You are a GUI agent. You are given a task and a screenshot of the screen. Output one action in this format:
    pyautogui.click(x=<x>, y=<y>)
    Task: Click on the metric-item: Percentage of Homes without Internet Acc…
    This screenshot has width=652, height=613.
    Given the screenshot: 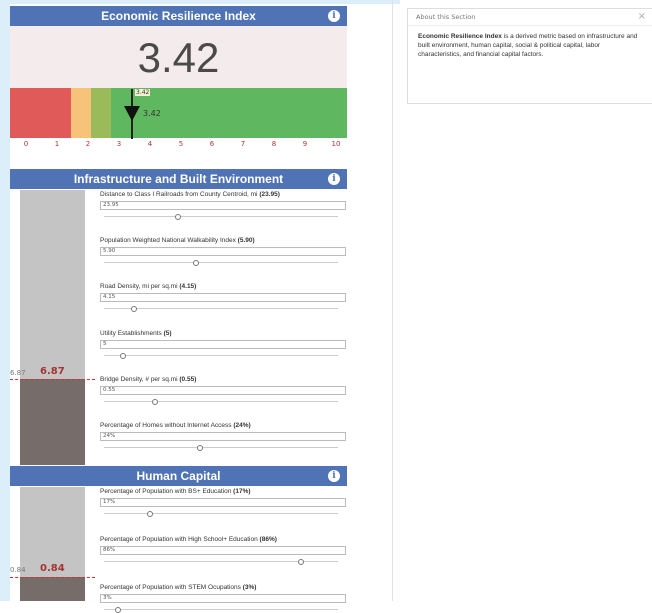 What is the action you would take?
    pyautogui.click(x=223, y=436)
    